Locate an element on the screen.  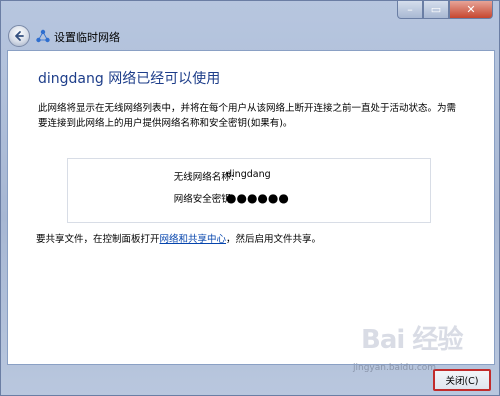
title-bar: – ▭ ✕ 设置临时网络 is located at coordinates (250, 24).